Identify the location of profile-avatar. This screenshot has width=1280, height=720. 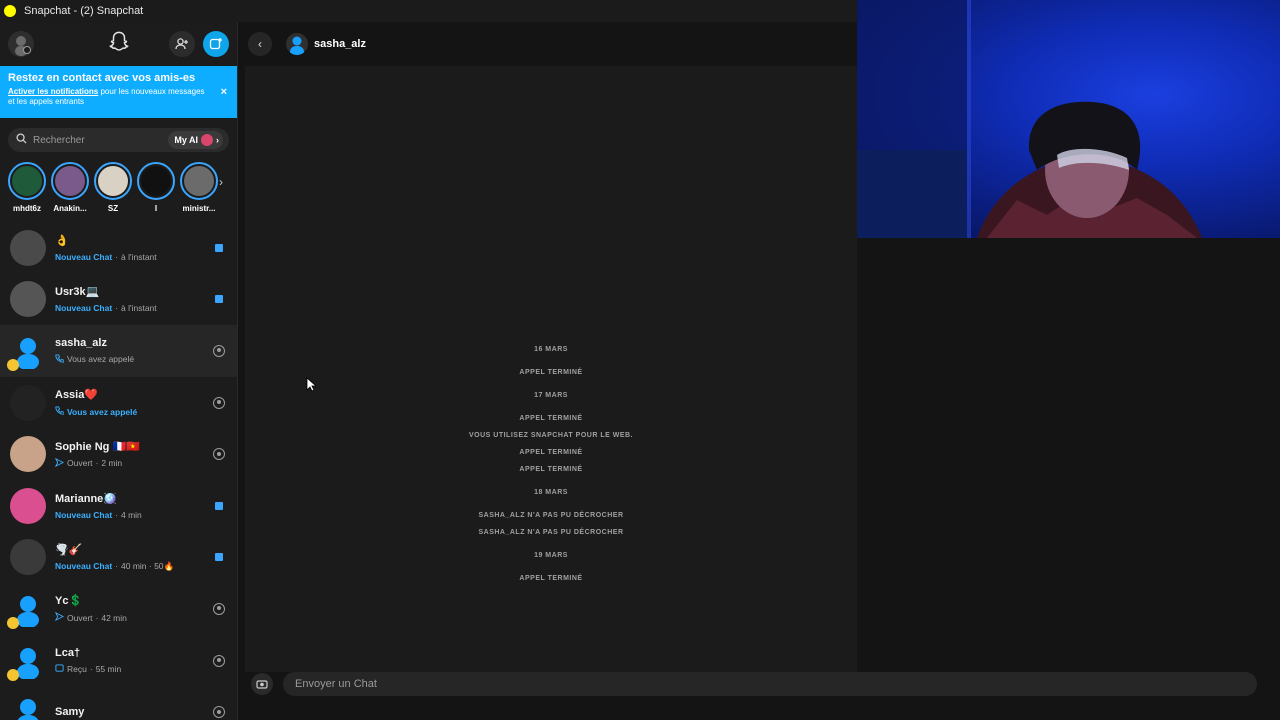
(21, 44).